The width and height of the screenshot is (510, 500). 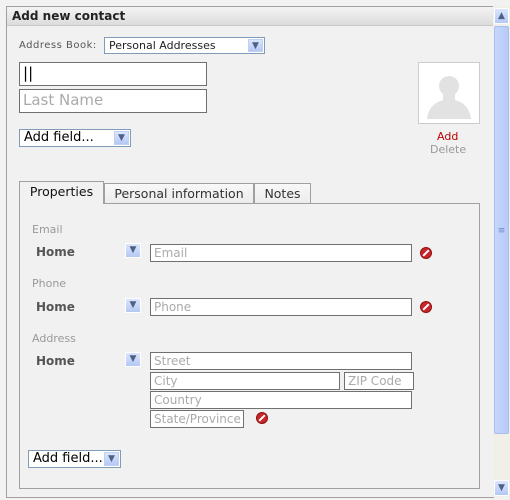 What do you see at coordinates (245, 381) in the screenshot?
I see `city-input: City` at bounding box center [245, 381].